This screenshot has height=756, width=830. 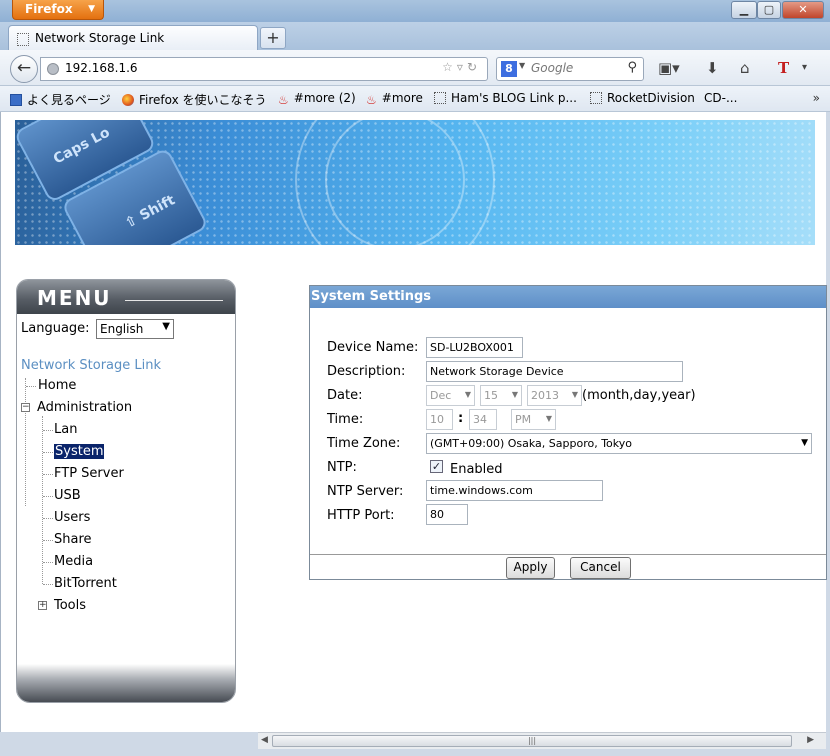 What do you see at coordinates (783, 68) in the screenshot?
I see `addon-t-icon: T` at bounding box center [783, 68].